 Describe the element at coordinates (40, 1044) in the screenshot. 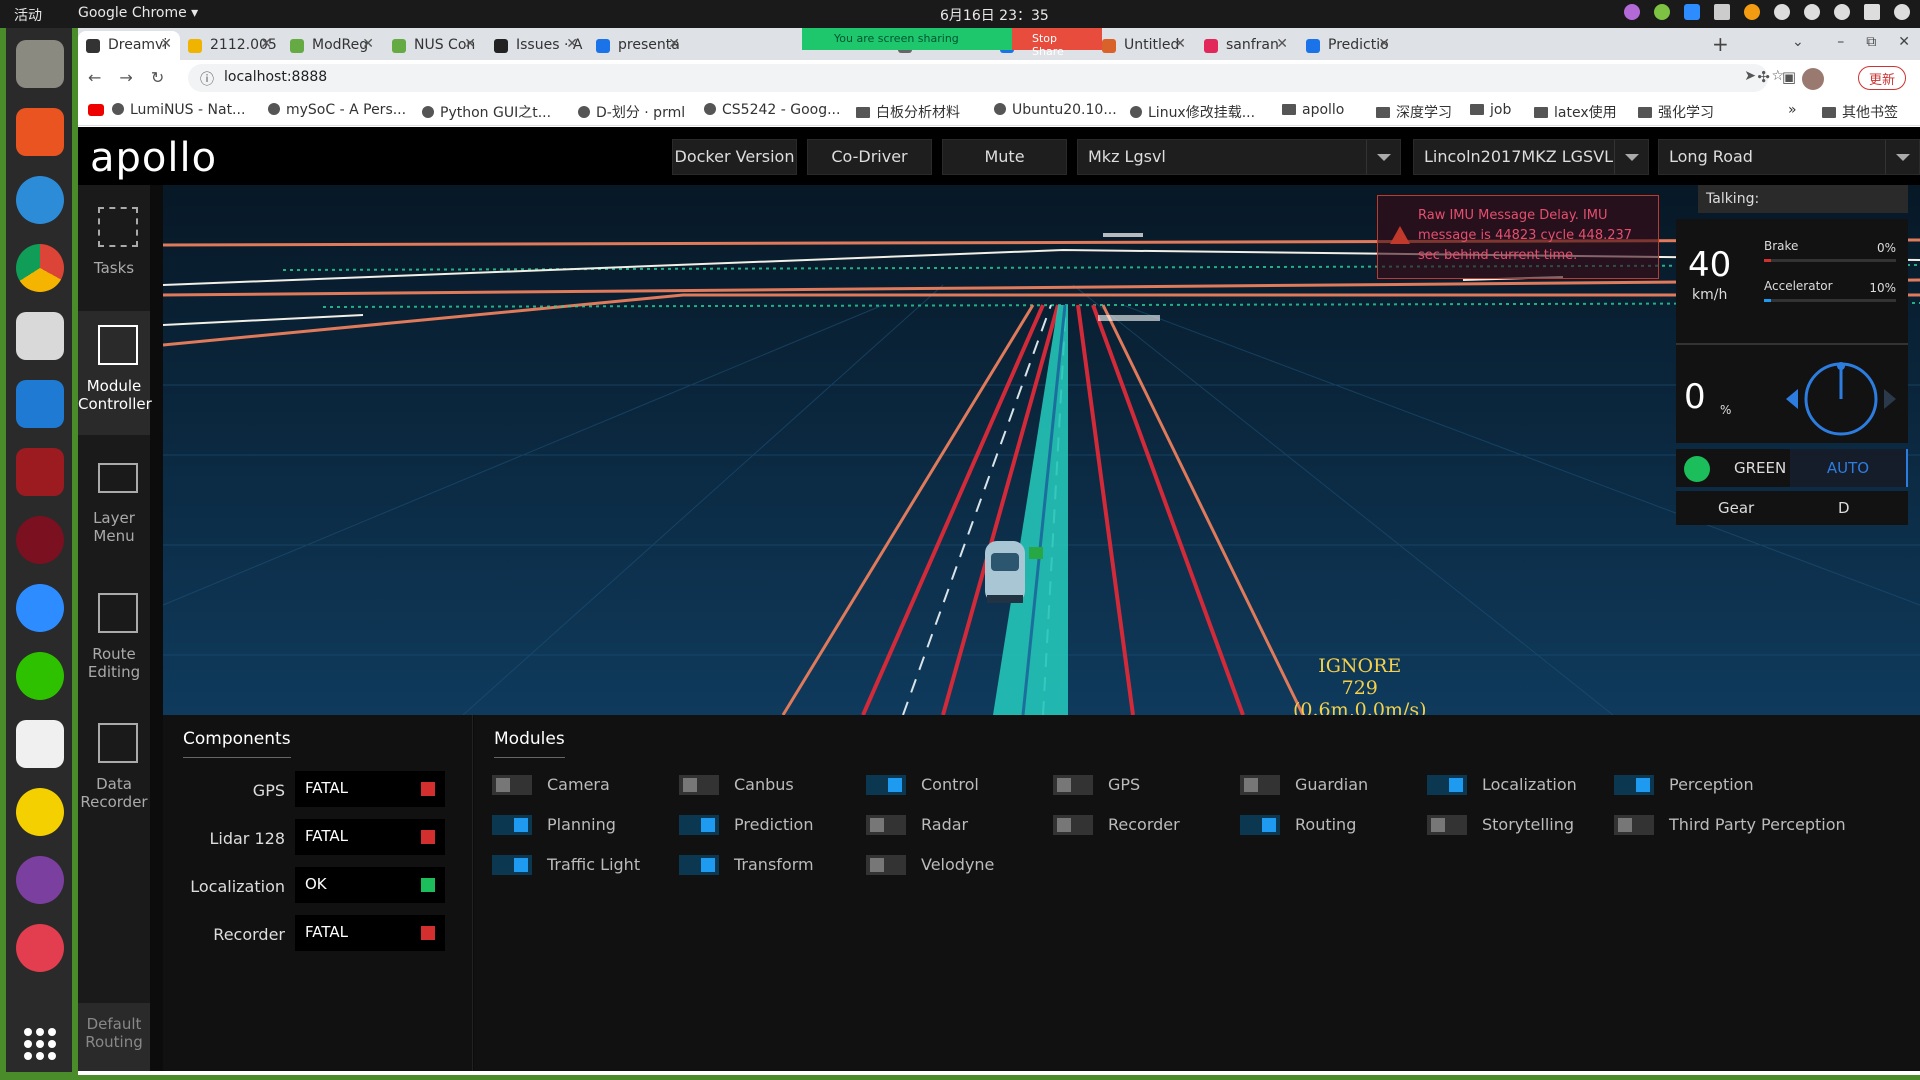

I see `show-apps-icon` at that location.